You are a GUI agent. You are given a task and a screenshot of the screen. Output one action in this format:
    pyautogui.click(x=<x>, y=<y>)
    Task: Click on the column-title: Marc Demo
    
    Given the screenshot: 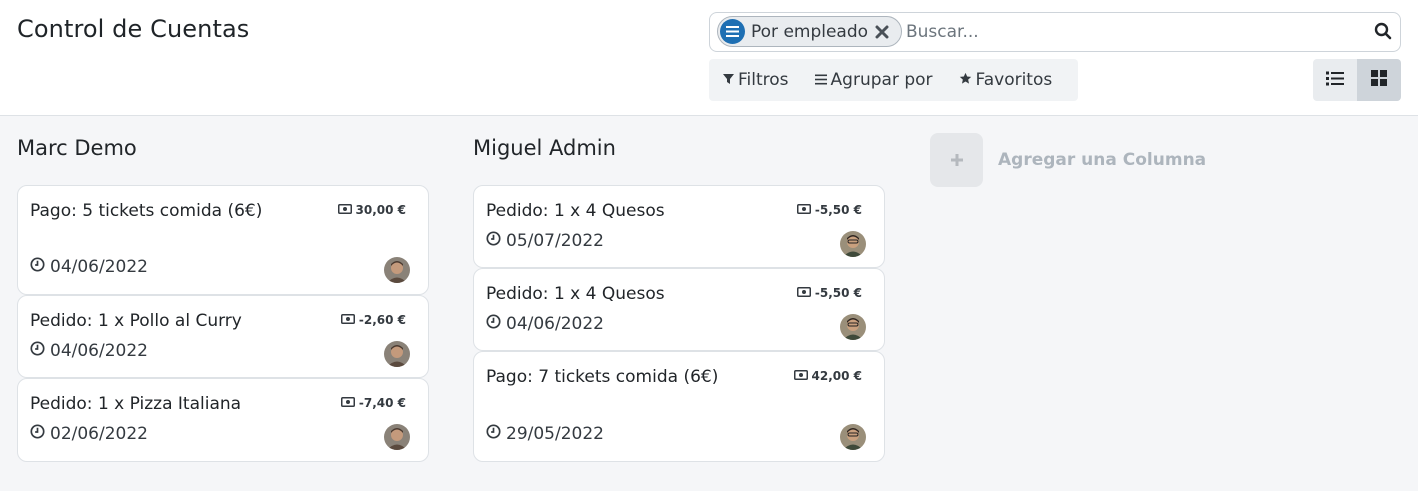 What is the action you would take?
    pyautogui.click(x=77, y=148)
    